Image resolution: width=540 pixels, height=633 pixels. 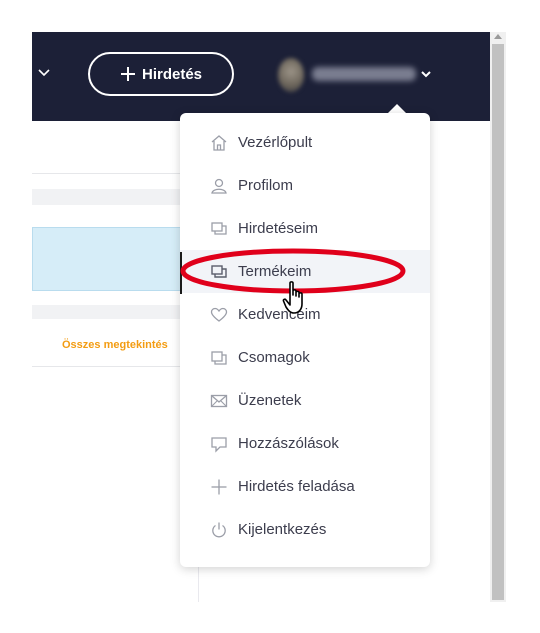 I want to click on menu-item-kijelentkezes: Kijelentkezés, so click(x=305, y=529).